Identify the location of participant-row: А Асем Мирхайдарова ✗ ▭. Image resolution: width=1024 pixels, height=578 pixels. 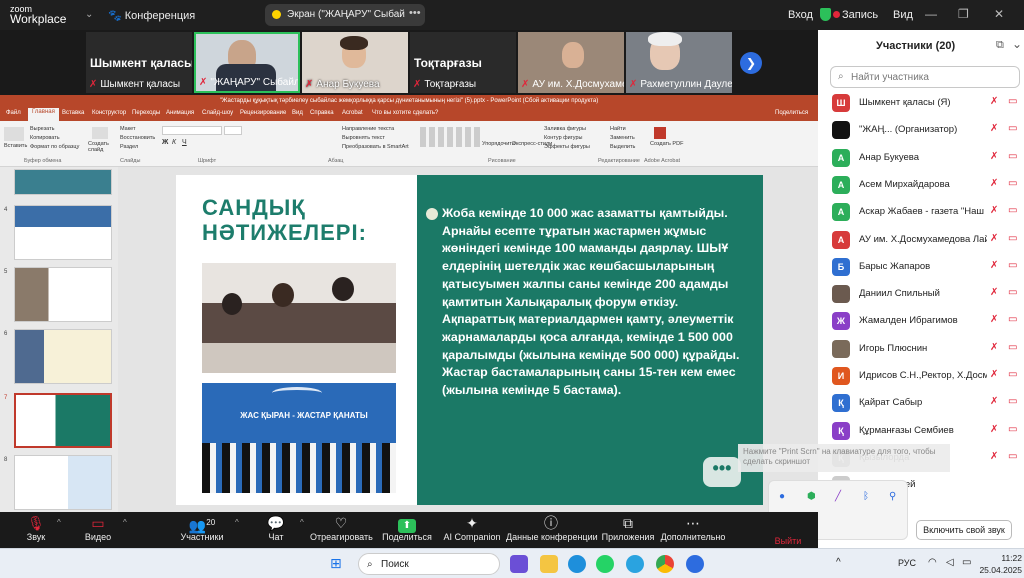
(926, 185).